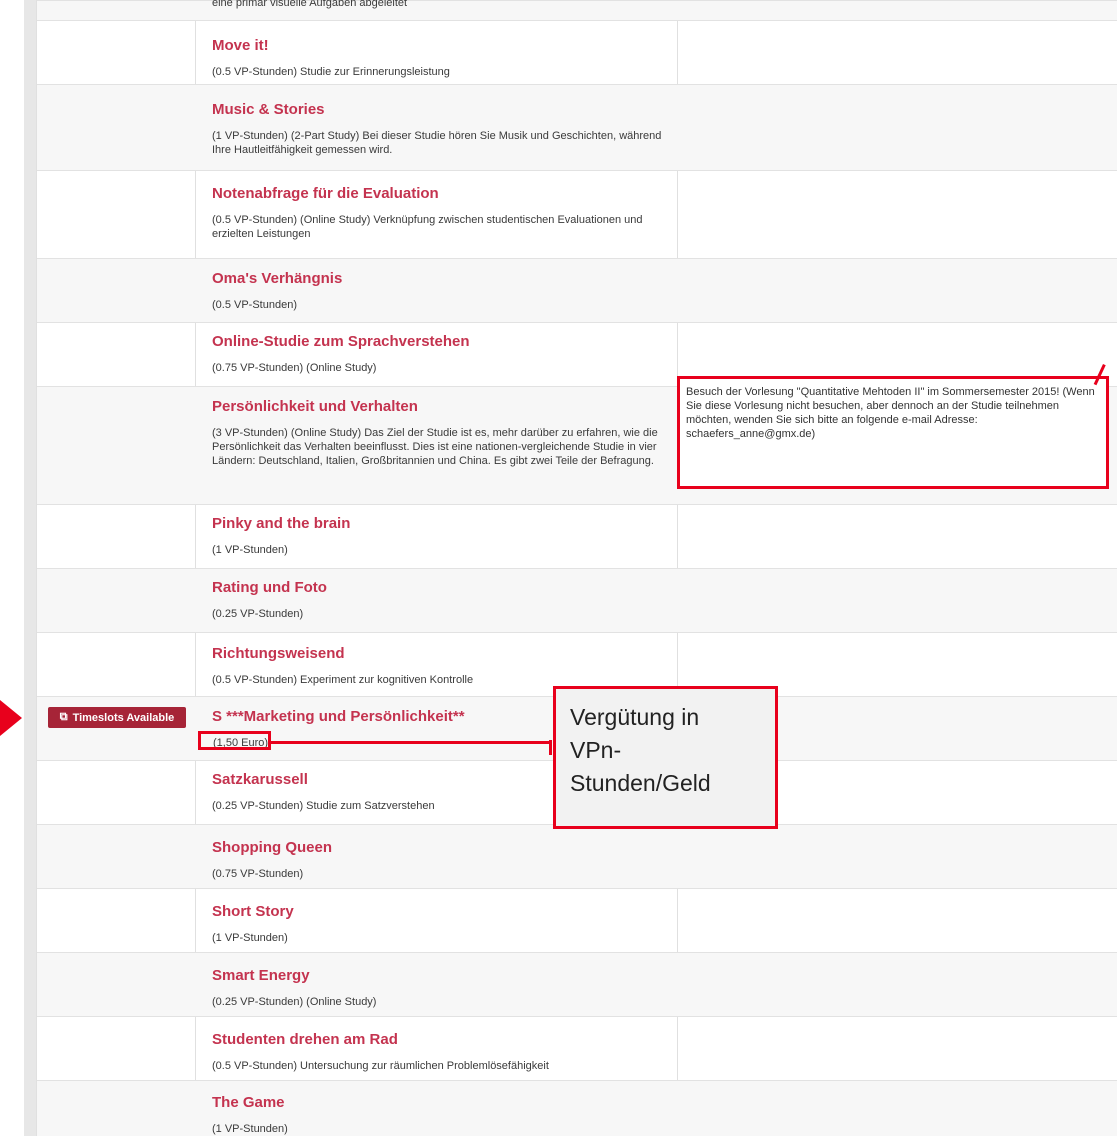  I want to click on table-row: Oma's Verhängnis (0.5 VP-Stunden), so click(577, 290).